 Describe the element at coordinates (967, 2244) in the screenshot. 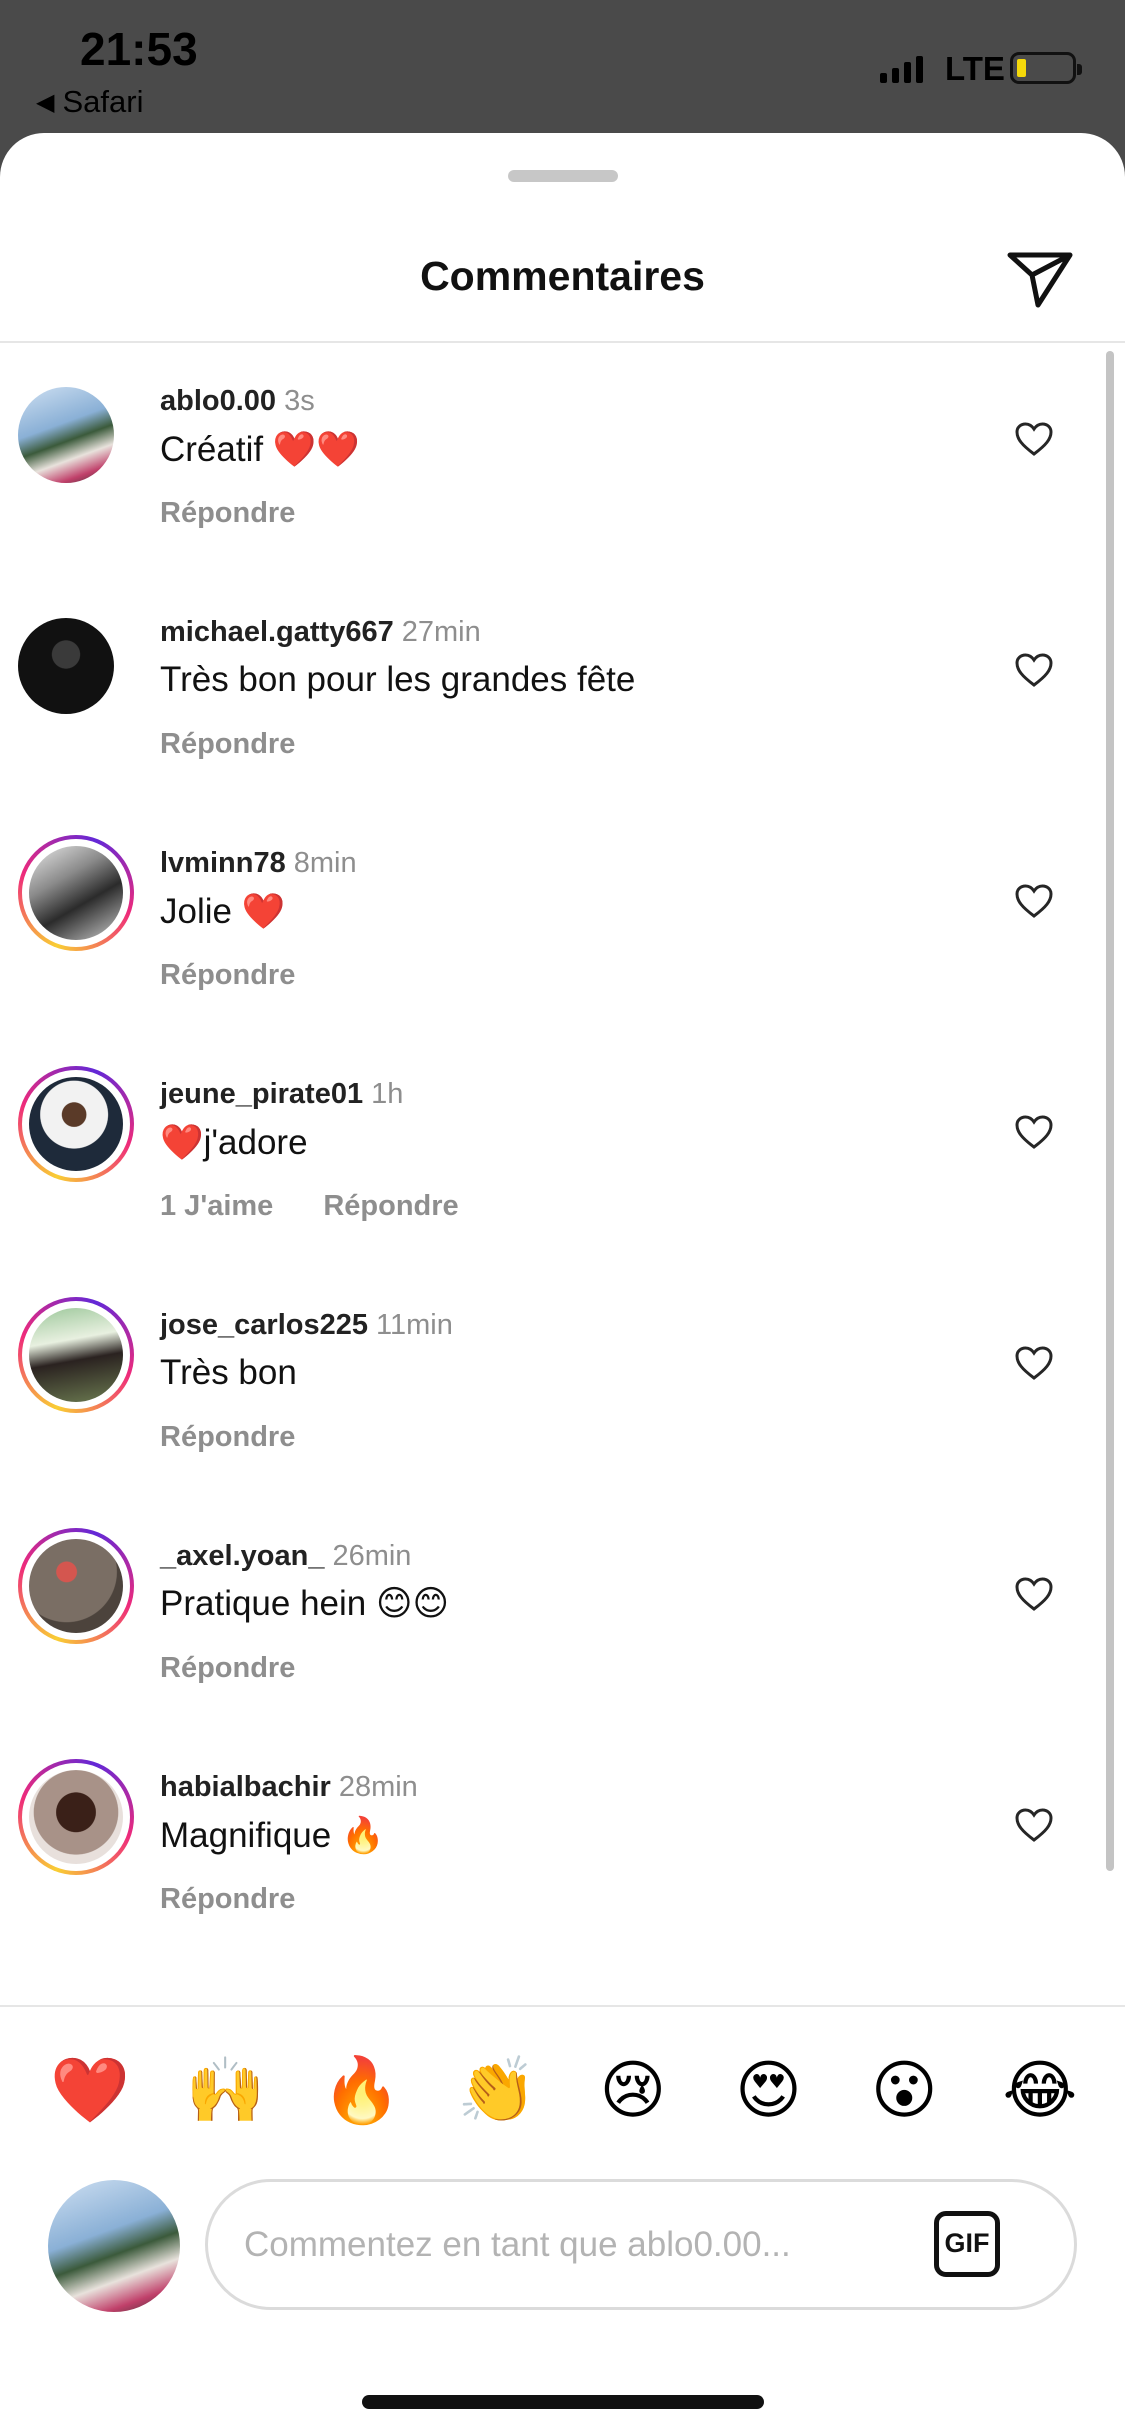

I see `gif-button: GIF` at that location.